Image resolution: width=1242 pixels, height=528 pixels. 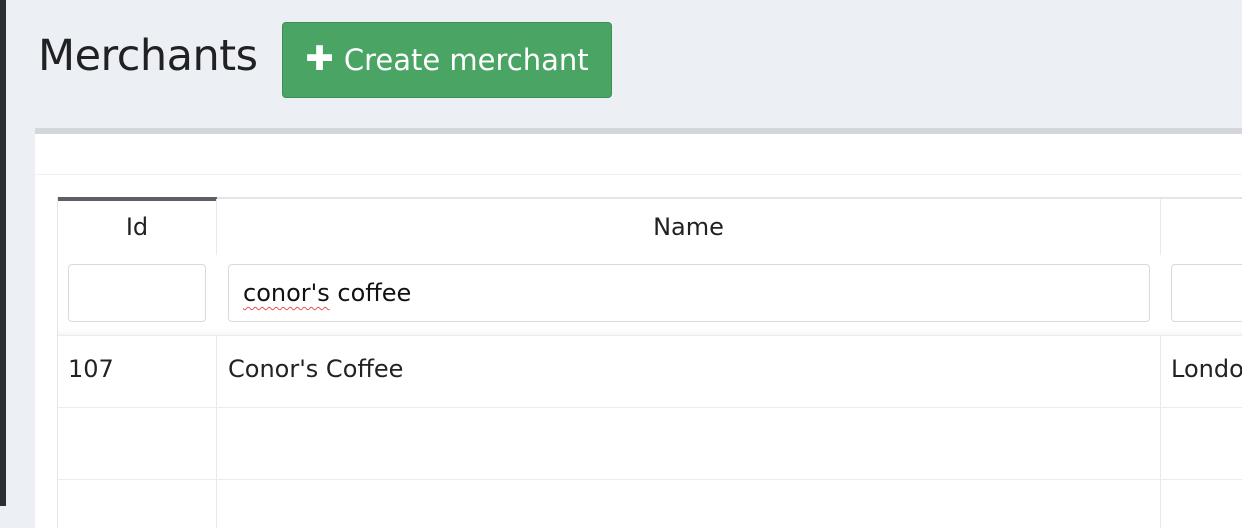 I want to click on cell-name: Conor's Coffee, so click(x=316, y=369).